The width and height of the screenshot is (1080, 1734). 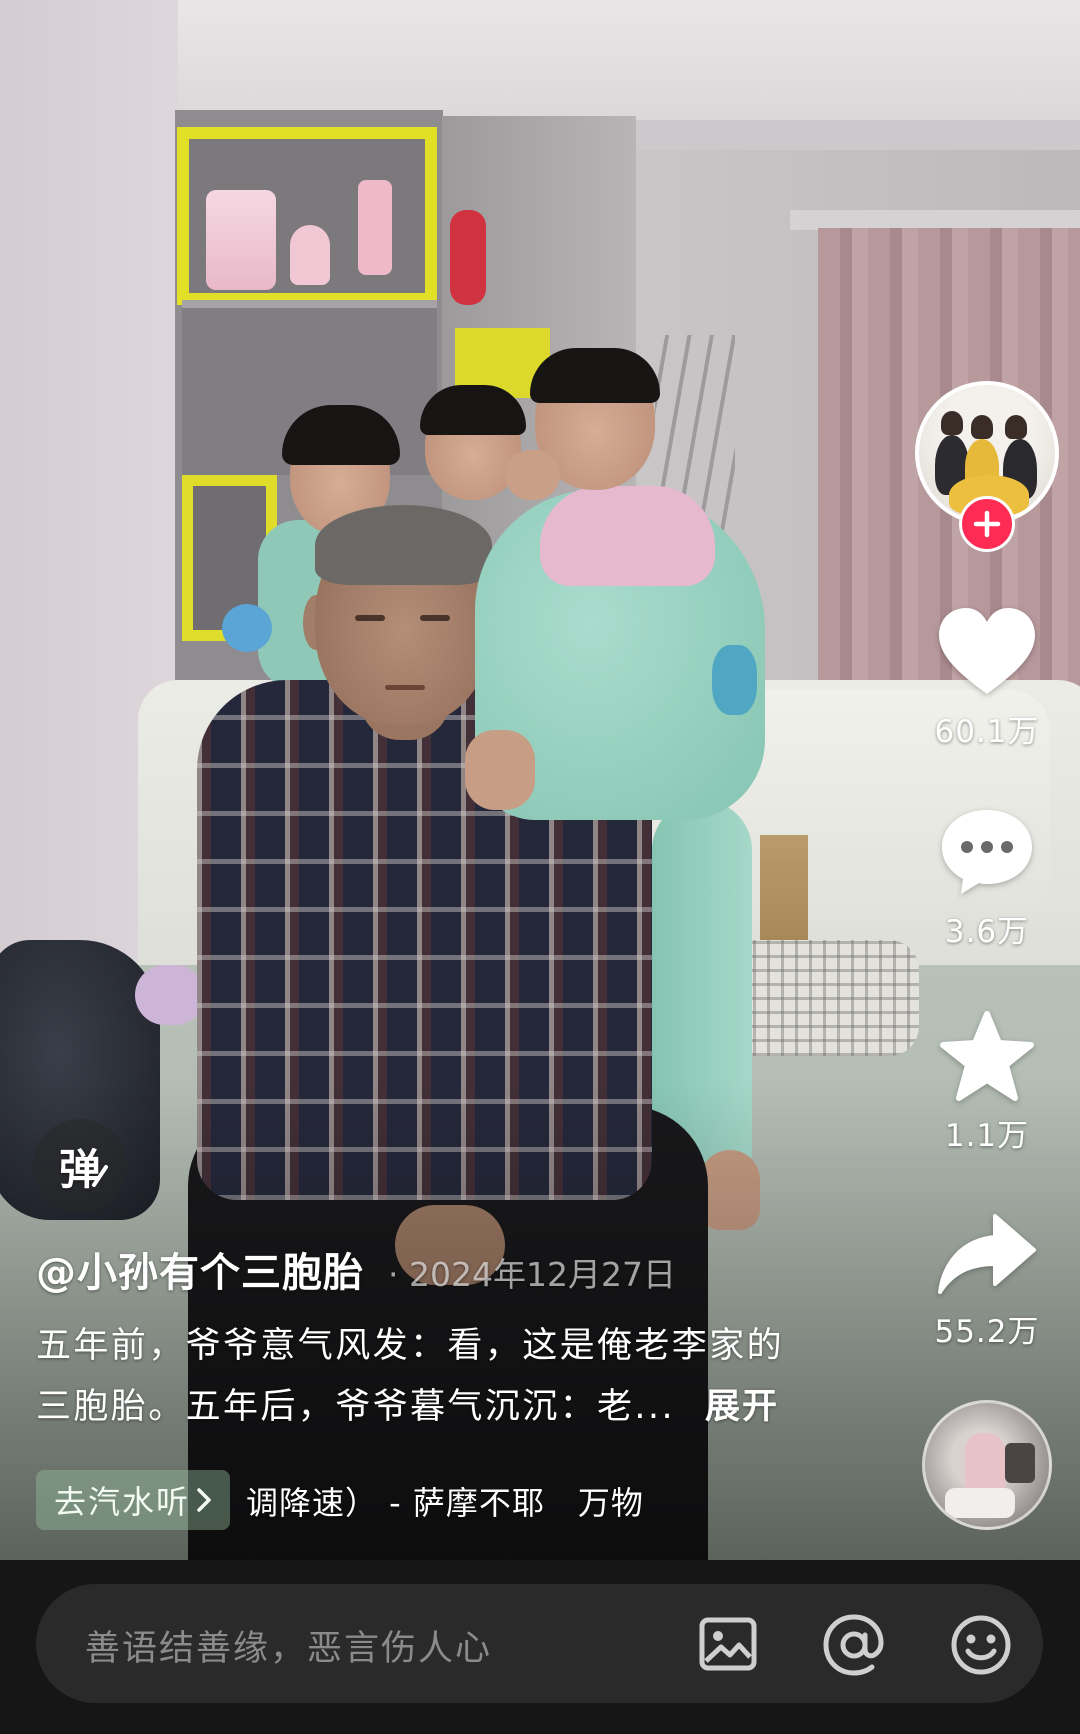 I want to click on danmu-toggle-button: 弹, so click(x=80, y=1166).